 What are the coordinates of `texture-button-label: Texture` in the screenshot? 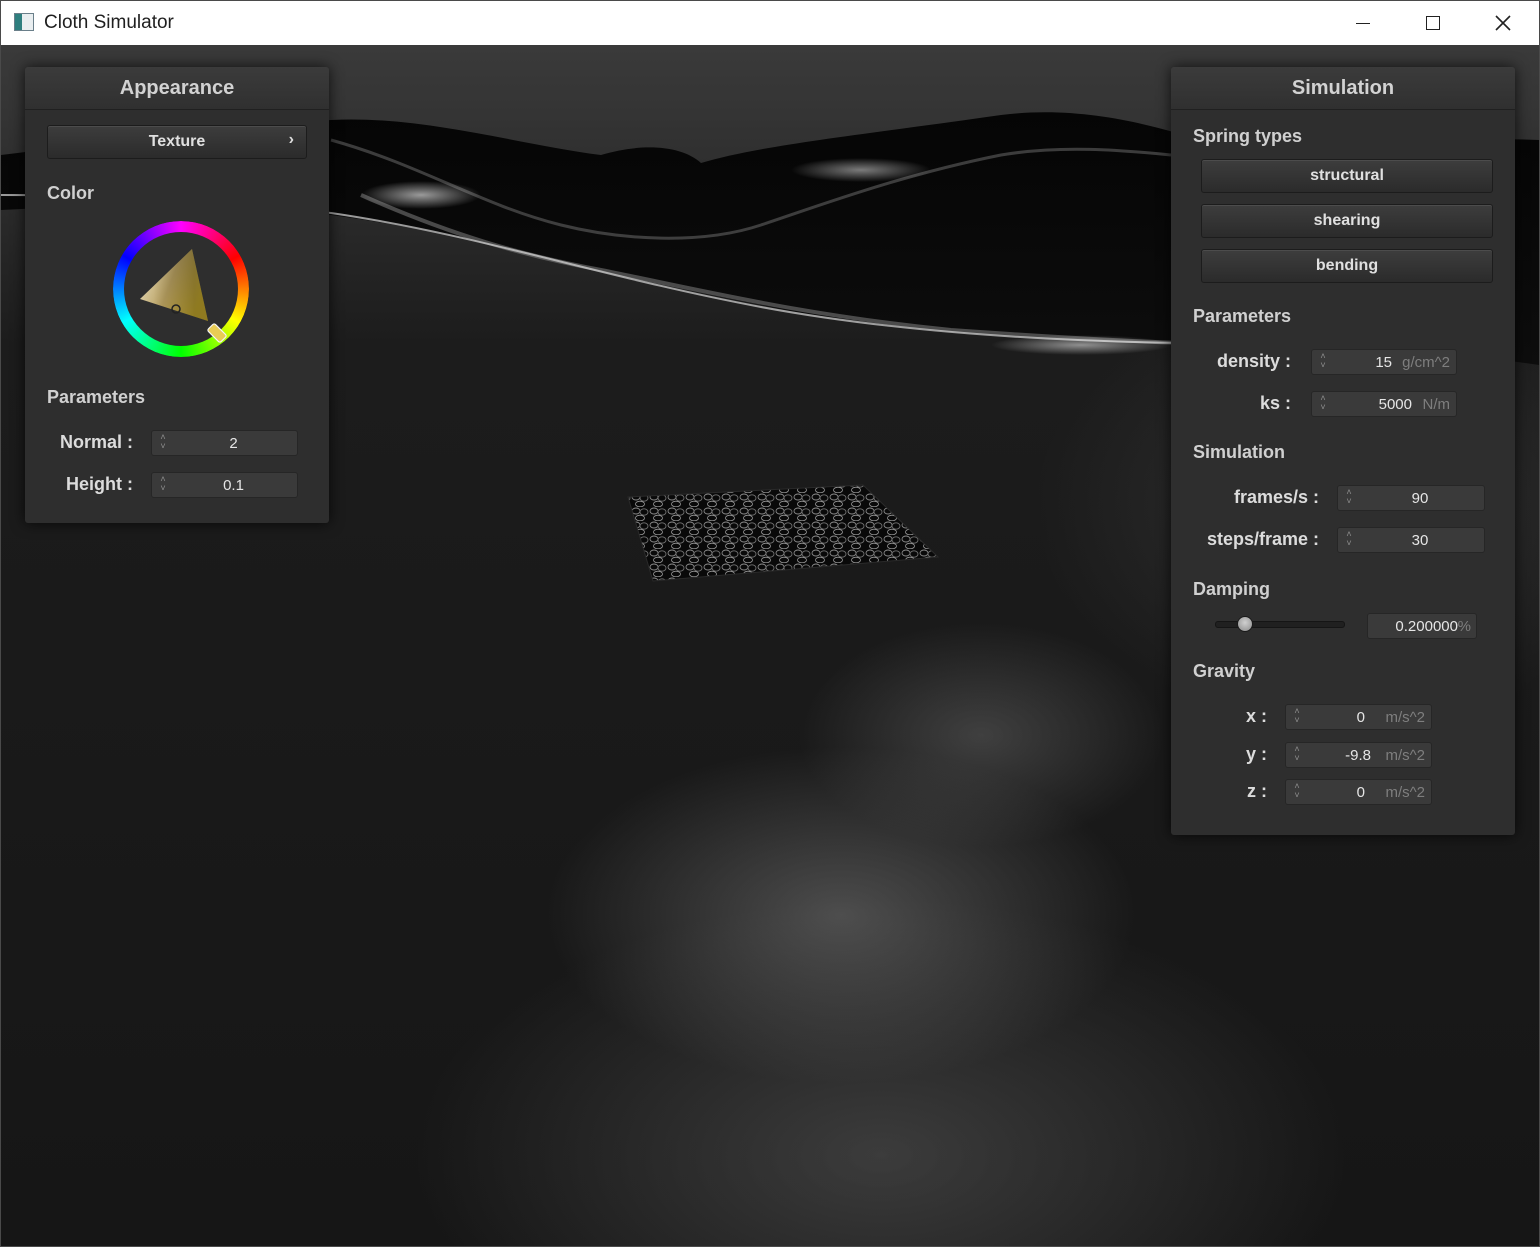 It's located at (177, 141).